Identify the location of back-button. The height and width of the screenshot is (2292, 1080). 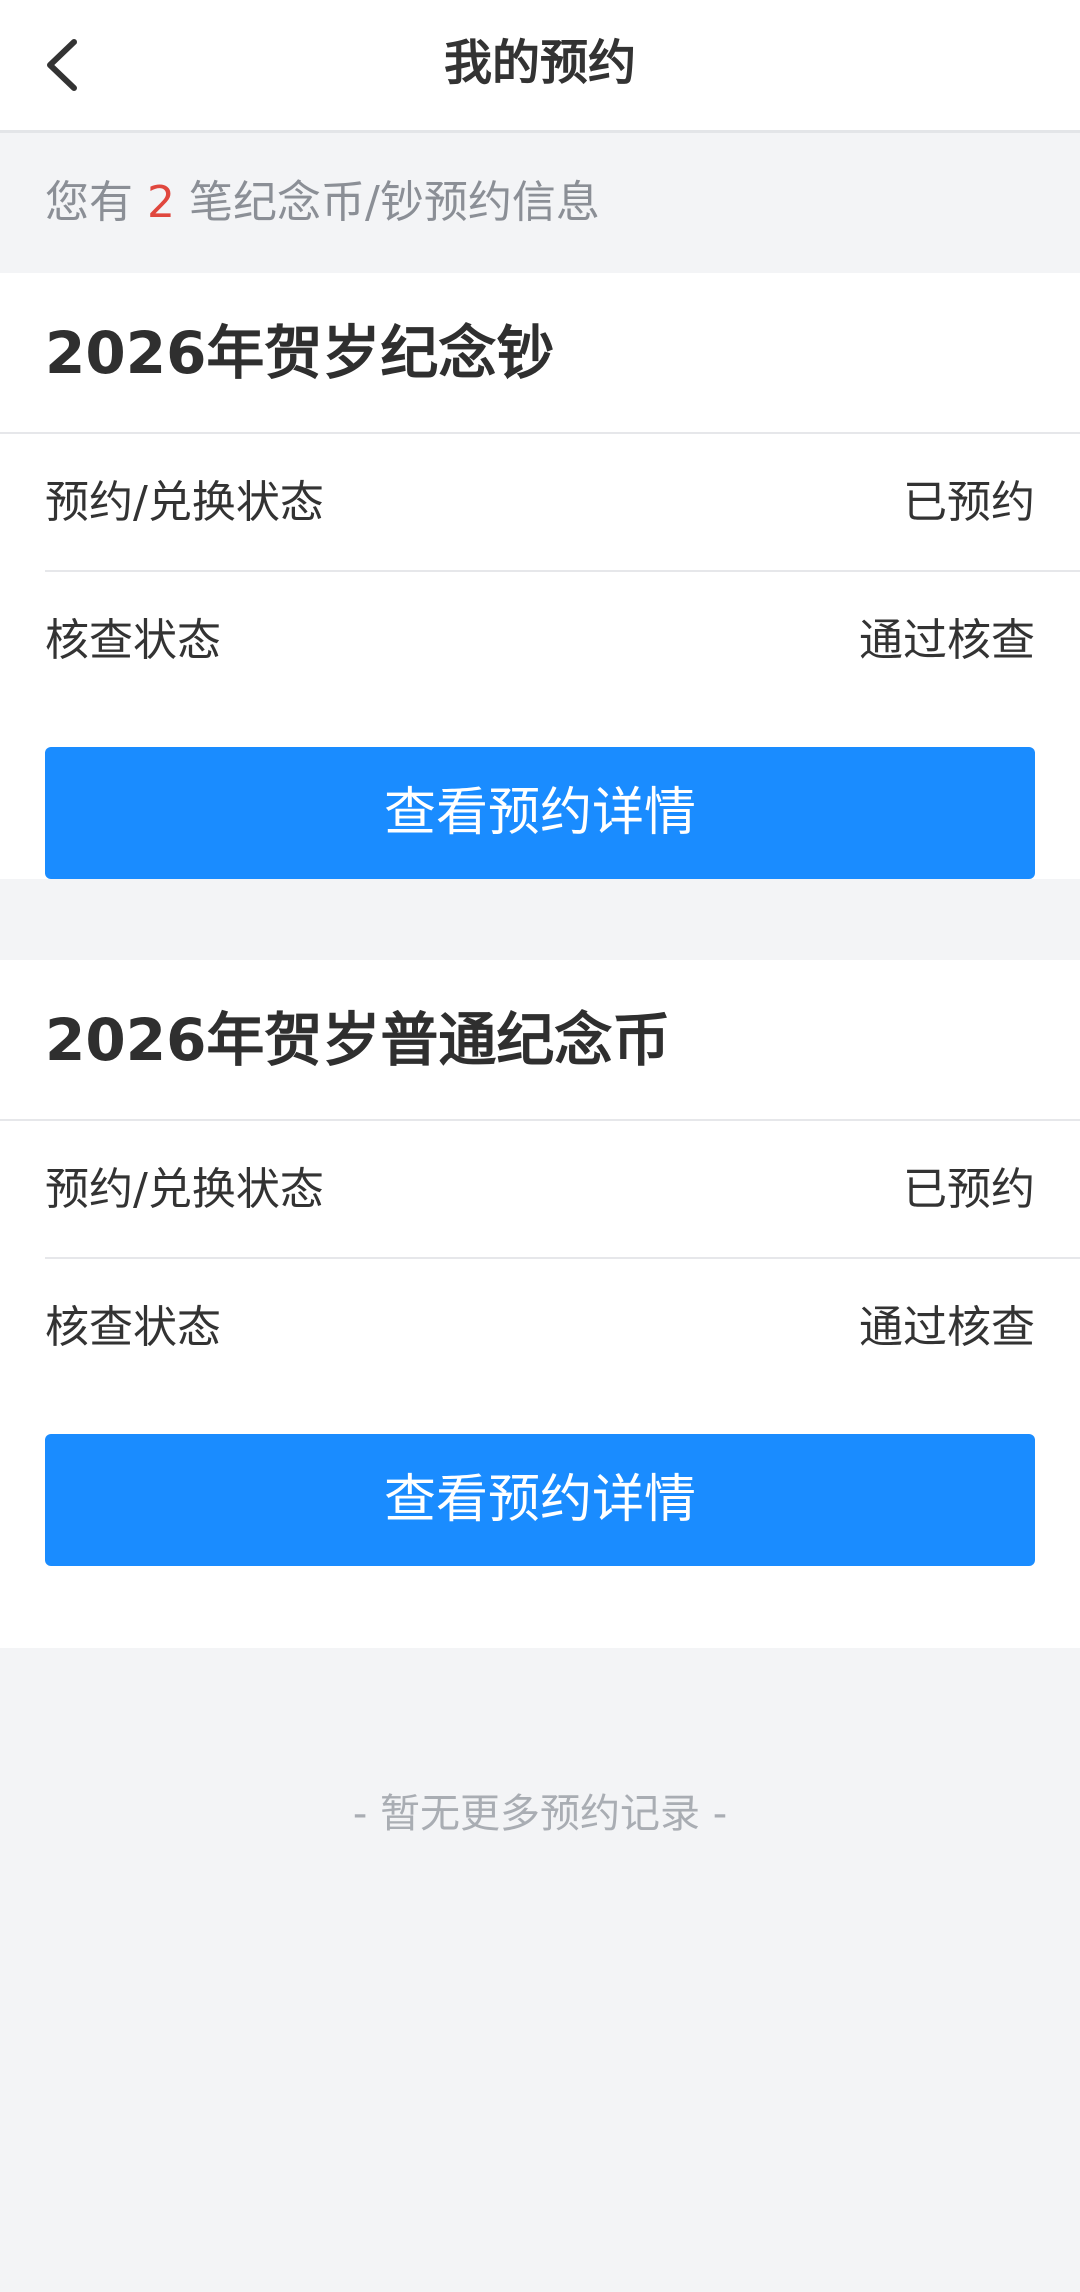
(62, 65).